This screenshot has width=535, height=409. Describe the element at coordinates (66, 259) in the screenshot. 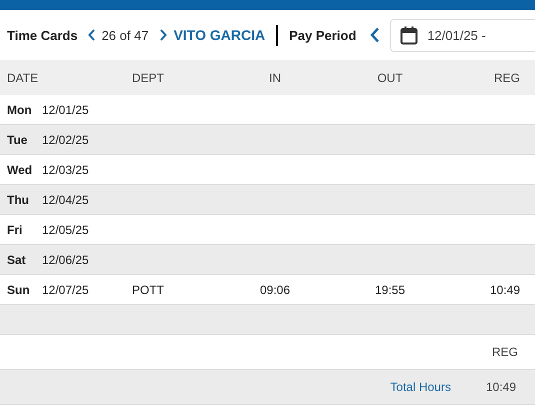

I see `table-cell-text: 12/06/25` at that location.